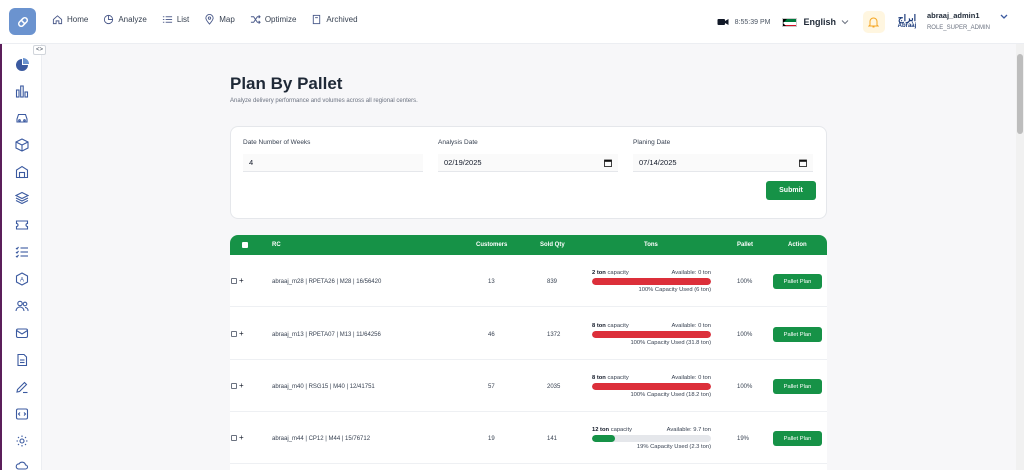  What do you see at coordinates (651, 281) in the screenshot?
I see `capacity-bar-fill` at bounding box center [651, 281].